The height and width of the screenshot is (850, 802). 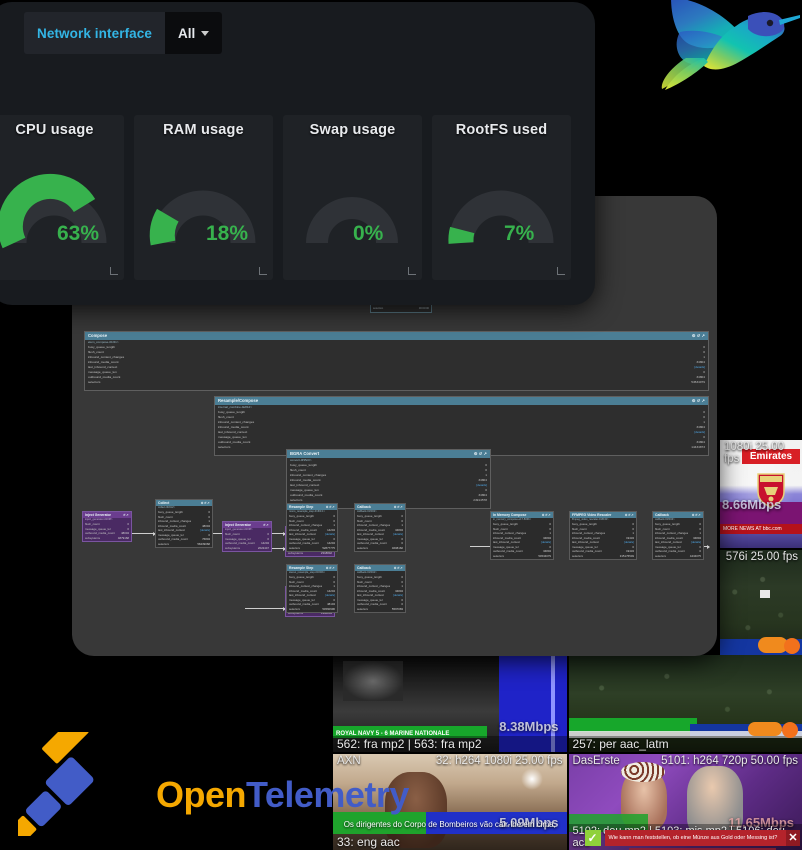 What do you see at coordinates (603, 556) in the screenshot?
I see `metric-row: selectors 315176549` at bounding box center [603, 556].